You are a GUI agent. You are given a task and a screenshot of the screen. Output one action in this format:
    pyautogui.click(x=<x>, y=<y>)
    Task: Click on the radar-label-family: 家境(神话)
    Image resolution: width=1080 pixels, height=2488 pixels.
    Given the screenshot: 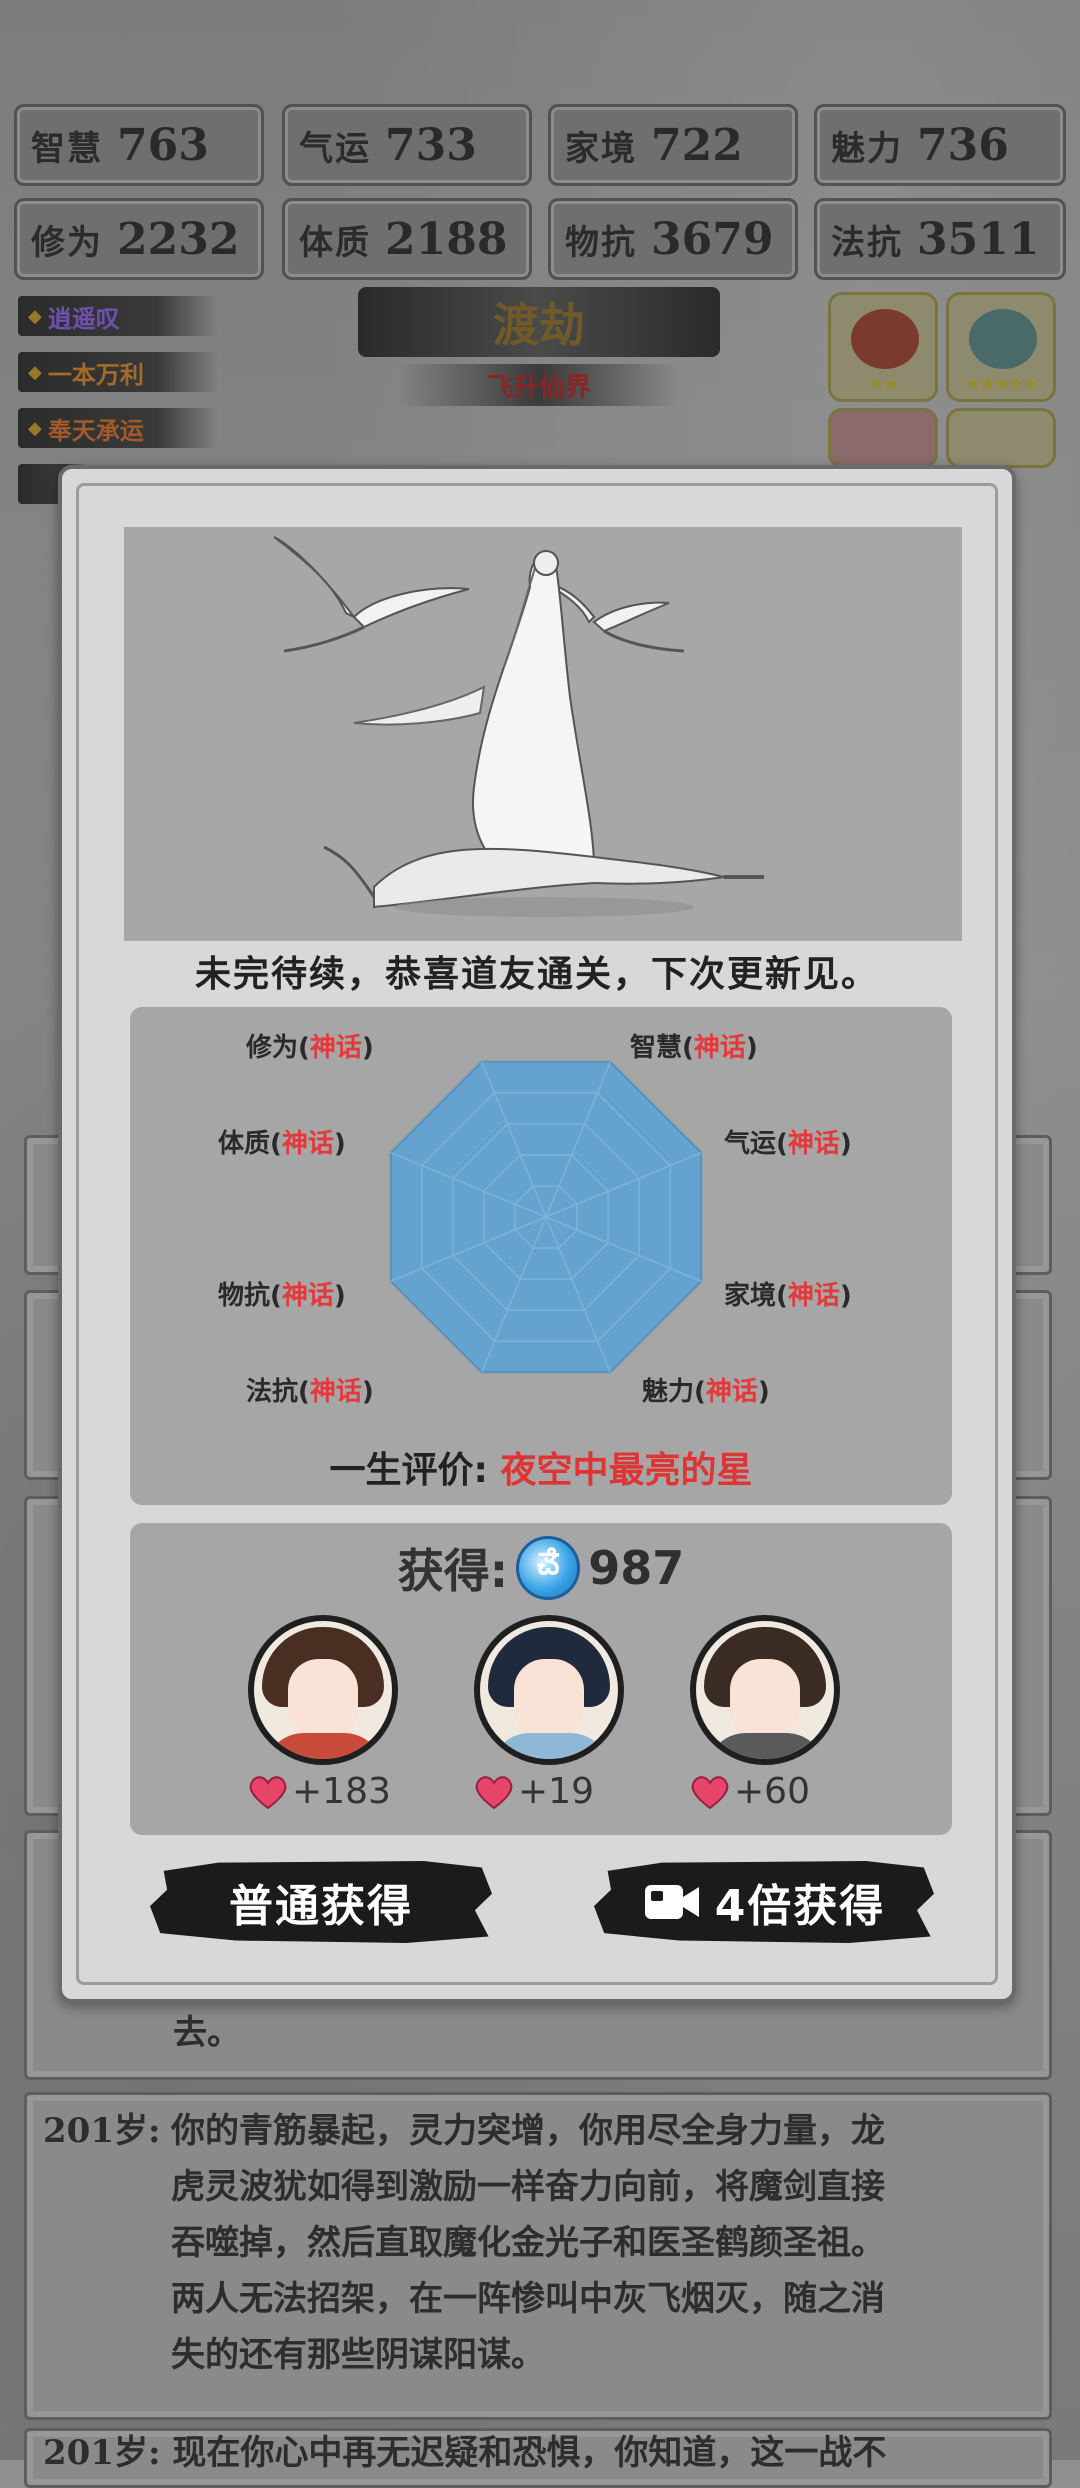 What is the action you would take?
    pyautogui.click(x=788, y=1296)
    